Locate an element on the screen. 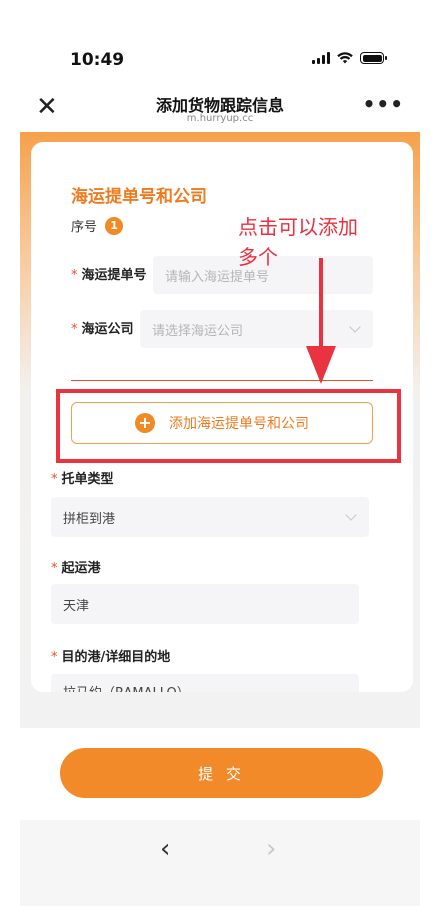 The width and height of the screenshot is (440, 912). booking-type-select: 拼柜到港 is located at coordinates (210, 517).